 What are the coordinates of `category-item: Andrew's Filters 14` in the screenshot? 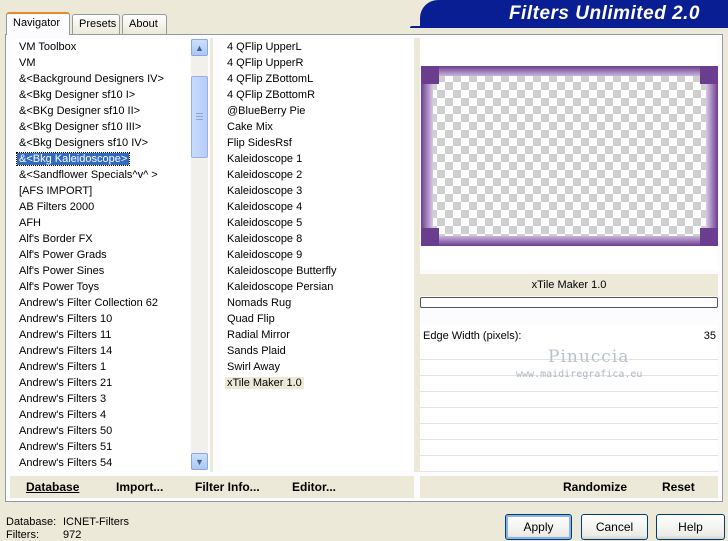 It's located at (102, 351).